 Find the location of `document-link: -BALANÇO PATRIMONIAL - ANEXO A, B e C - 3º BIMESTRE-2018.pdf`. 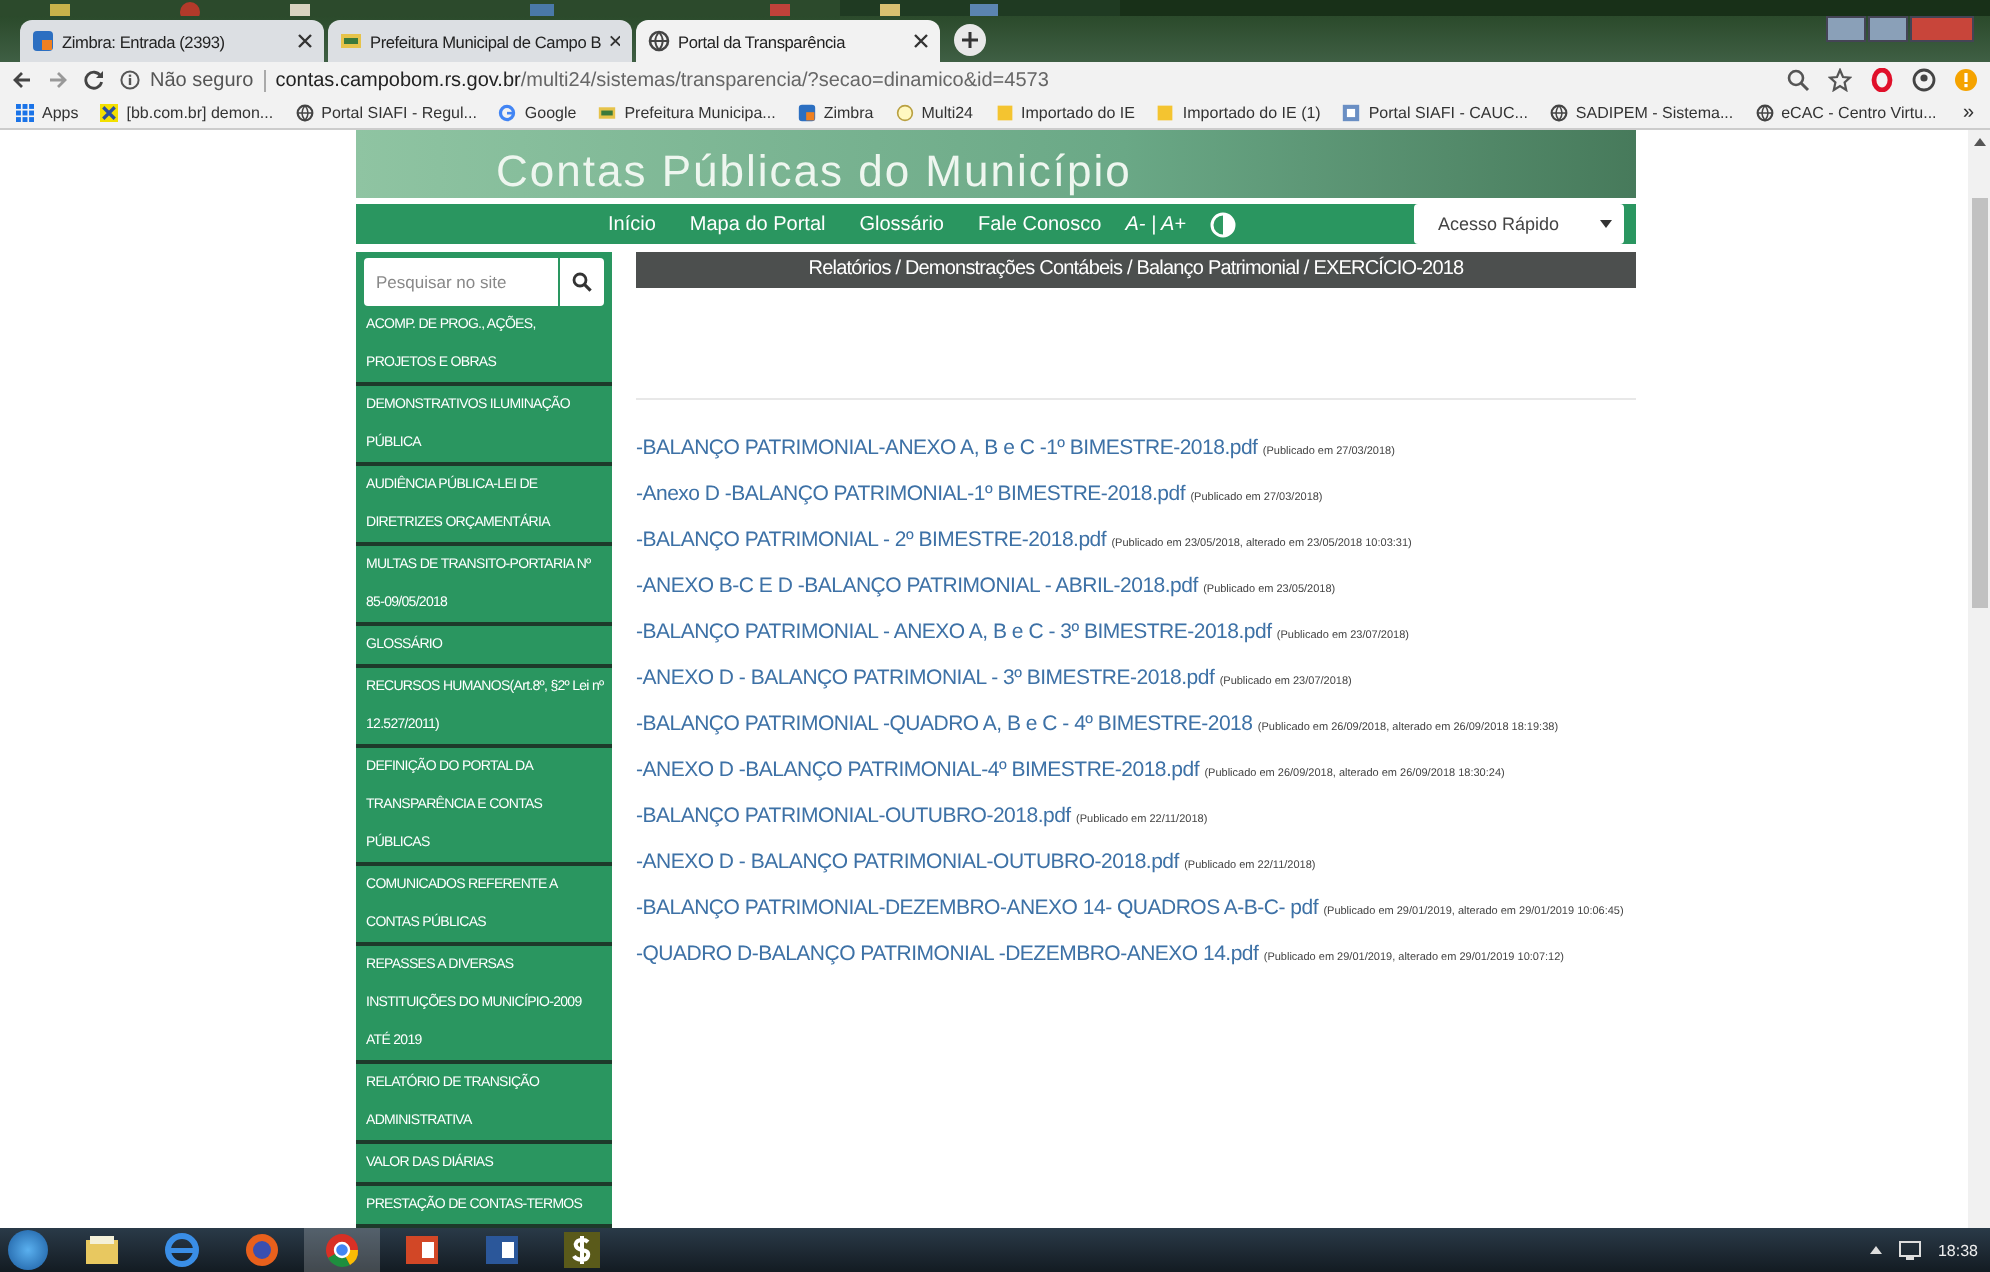

document-link: -BALANÇO PATRIMONIAL - ANEXO A, B e C - 3º BIMESTRE-2018.pdf is located at coordinates (954, 632).